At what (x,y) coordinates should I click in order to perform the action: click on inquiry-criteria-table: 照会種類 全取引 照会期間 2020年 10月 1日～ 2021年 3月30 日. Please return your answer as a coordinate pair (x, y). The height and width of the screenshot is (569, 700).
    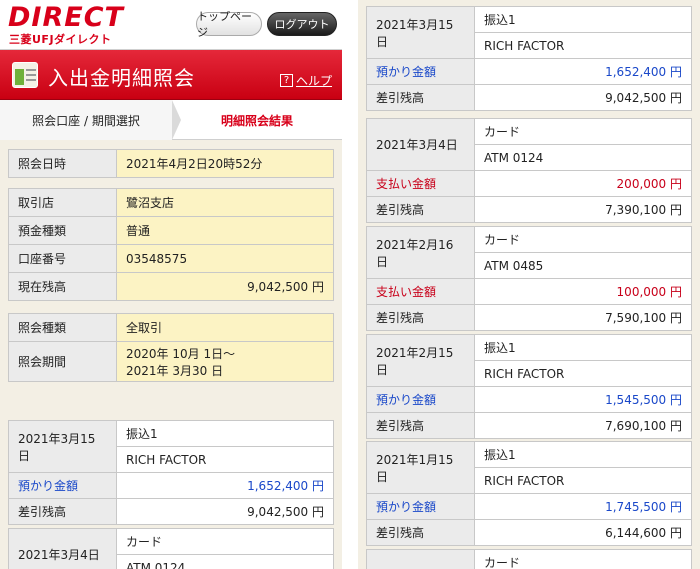
    Looking at the image, I should click on (171, 347).